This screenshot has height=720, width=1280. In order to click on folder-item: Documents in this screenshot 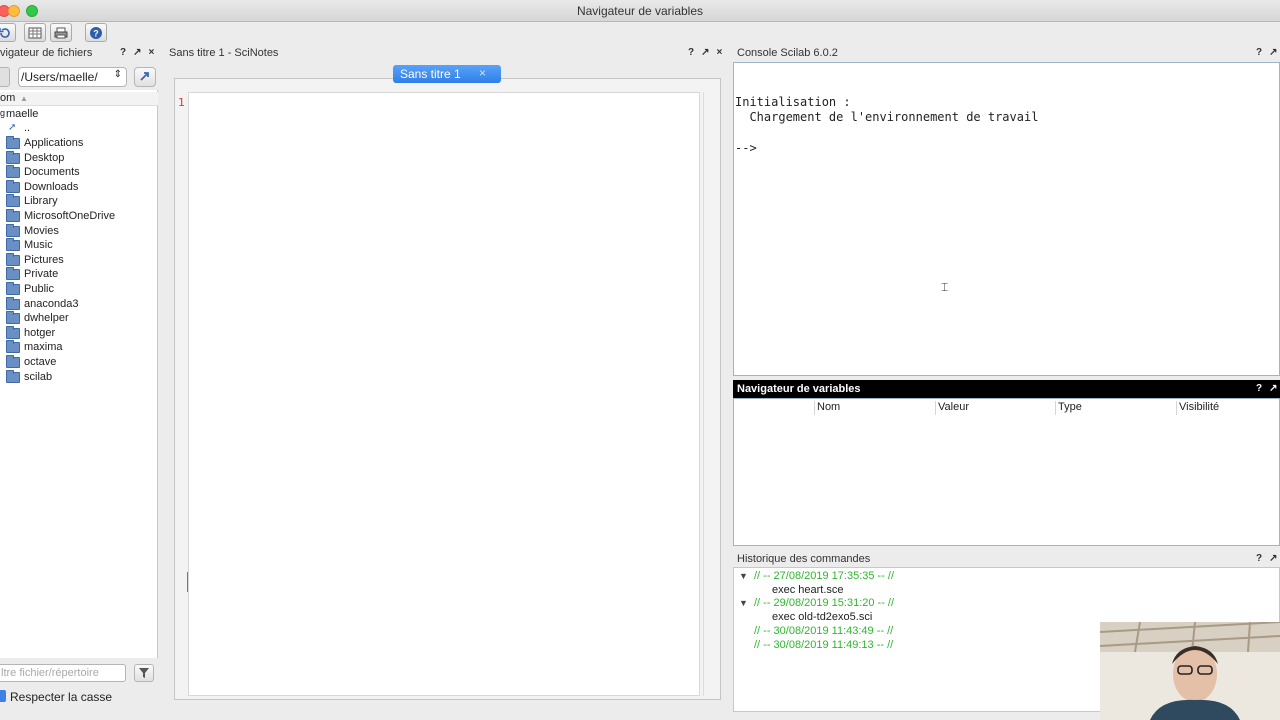, I will do `click(75, 172)`.